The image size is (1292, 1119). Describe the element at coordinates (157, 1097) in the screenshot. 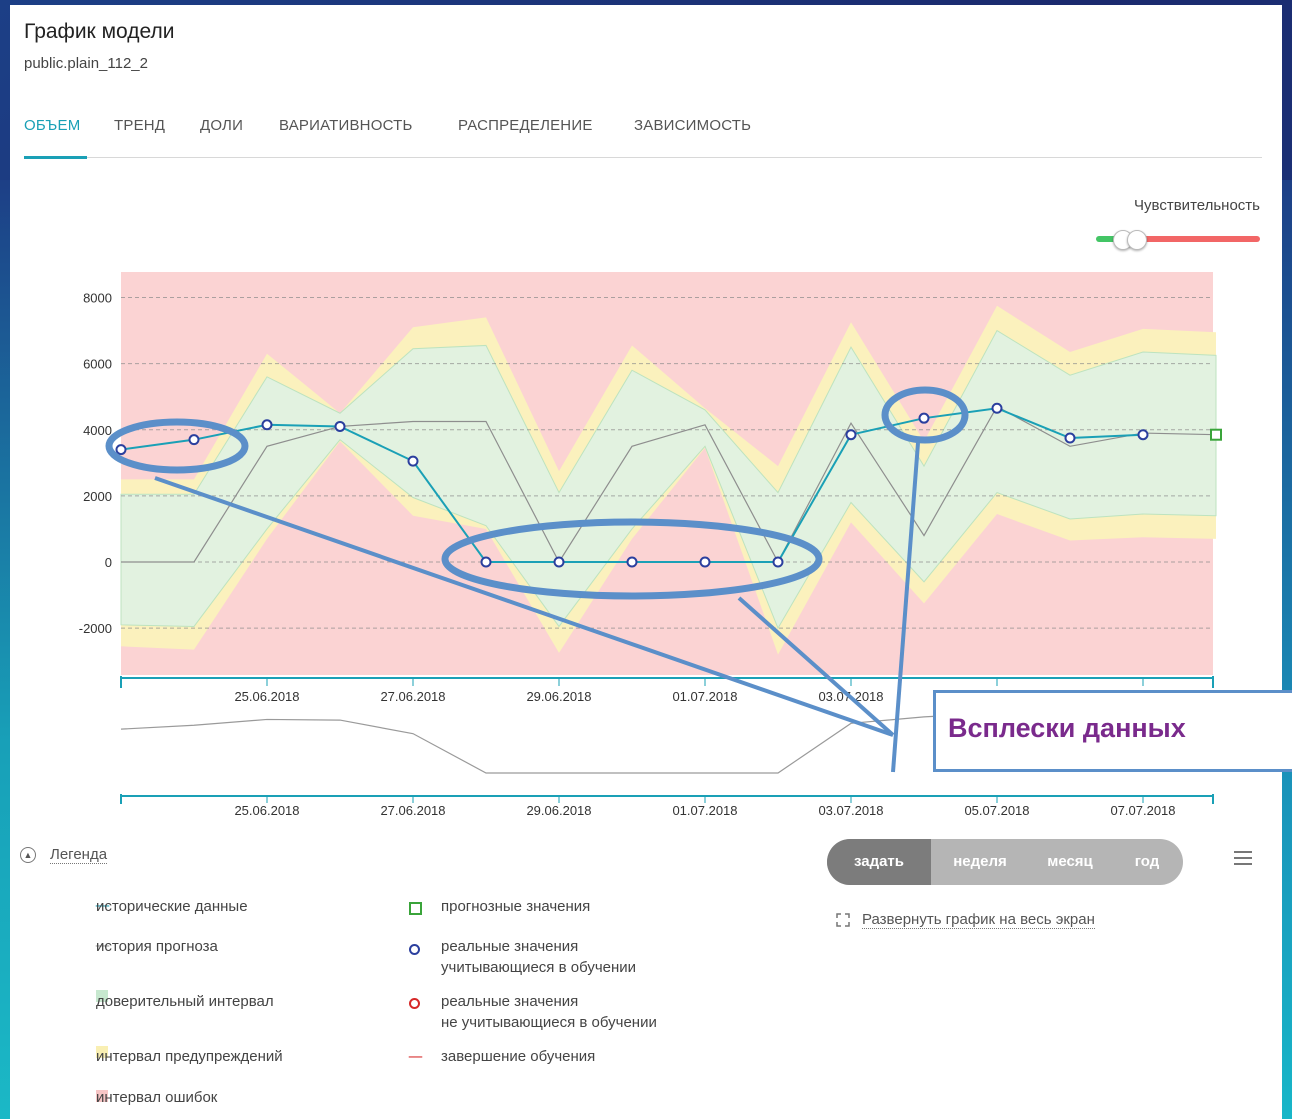

I see `legend-error: интервал ошибок` at that location.